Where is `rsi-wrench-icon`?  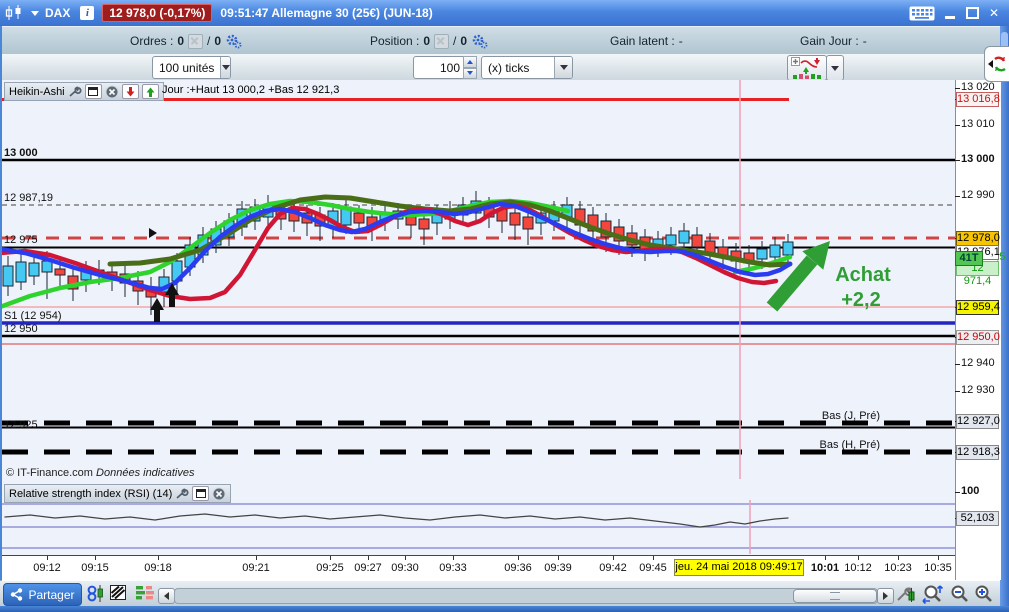
rsi-wrench-icon is located at coordinates (182, 493).